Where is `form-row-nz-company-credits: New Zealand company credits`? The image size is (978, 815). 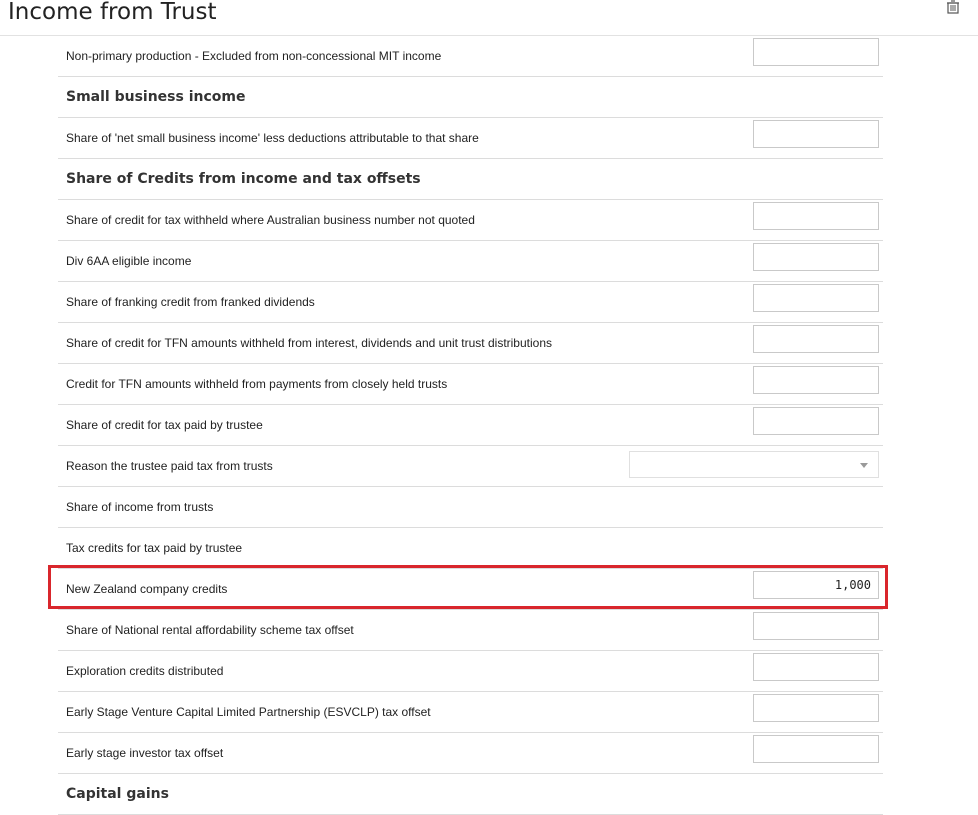
form-row-nz-company-credits: New Zealand company credits is located at coordinates (470, 589).